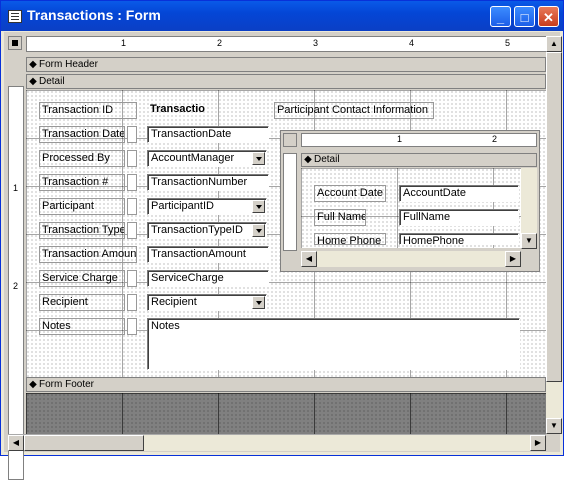  Describe the element at coordinates (208, 182) in the screenshot. I see `field-transaction-number: TransactionNumber` at that location.